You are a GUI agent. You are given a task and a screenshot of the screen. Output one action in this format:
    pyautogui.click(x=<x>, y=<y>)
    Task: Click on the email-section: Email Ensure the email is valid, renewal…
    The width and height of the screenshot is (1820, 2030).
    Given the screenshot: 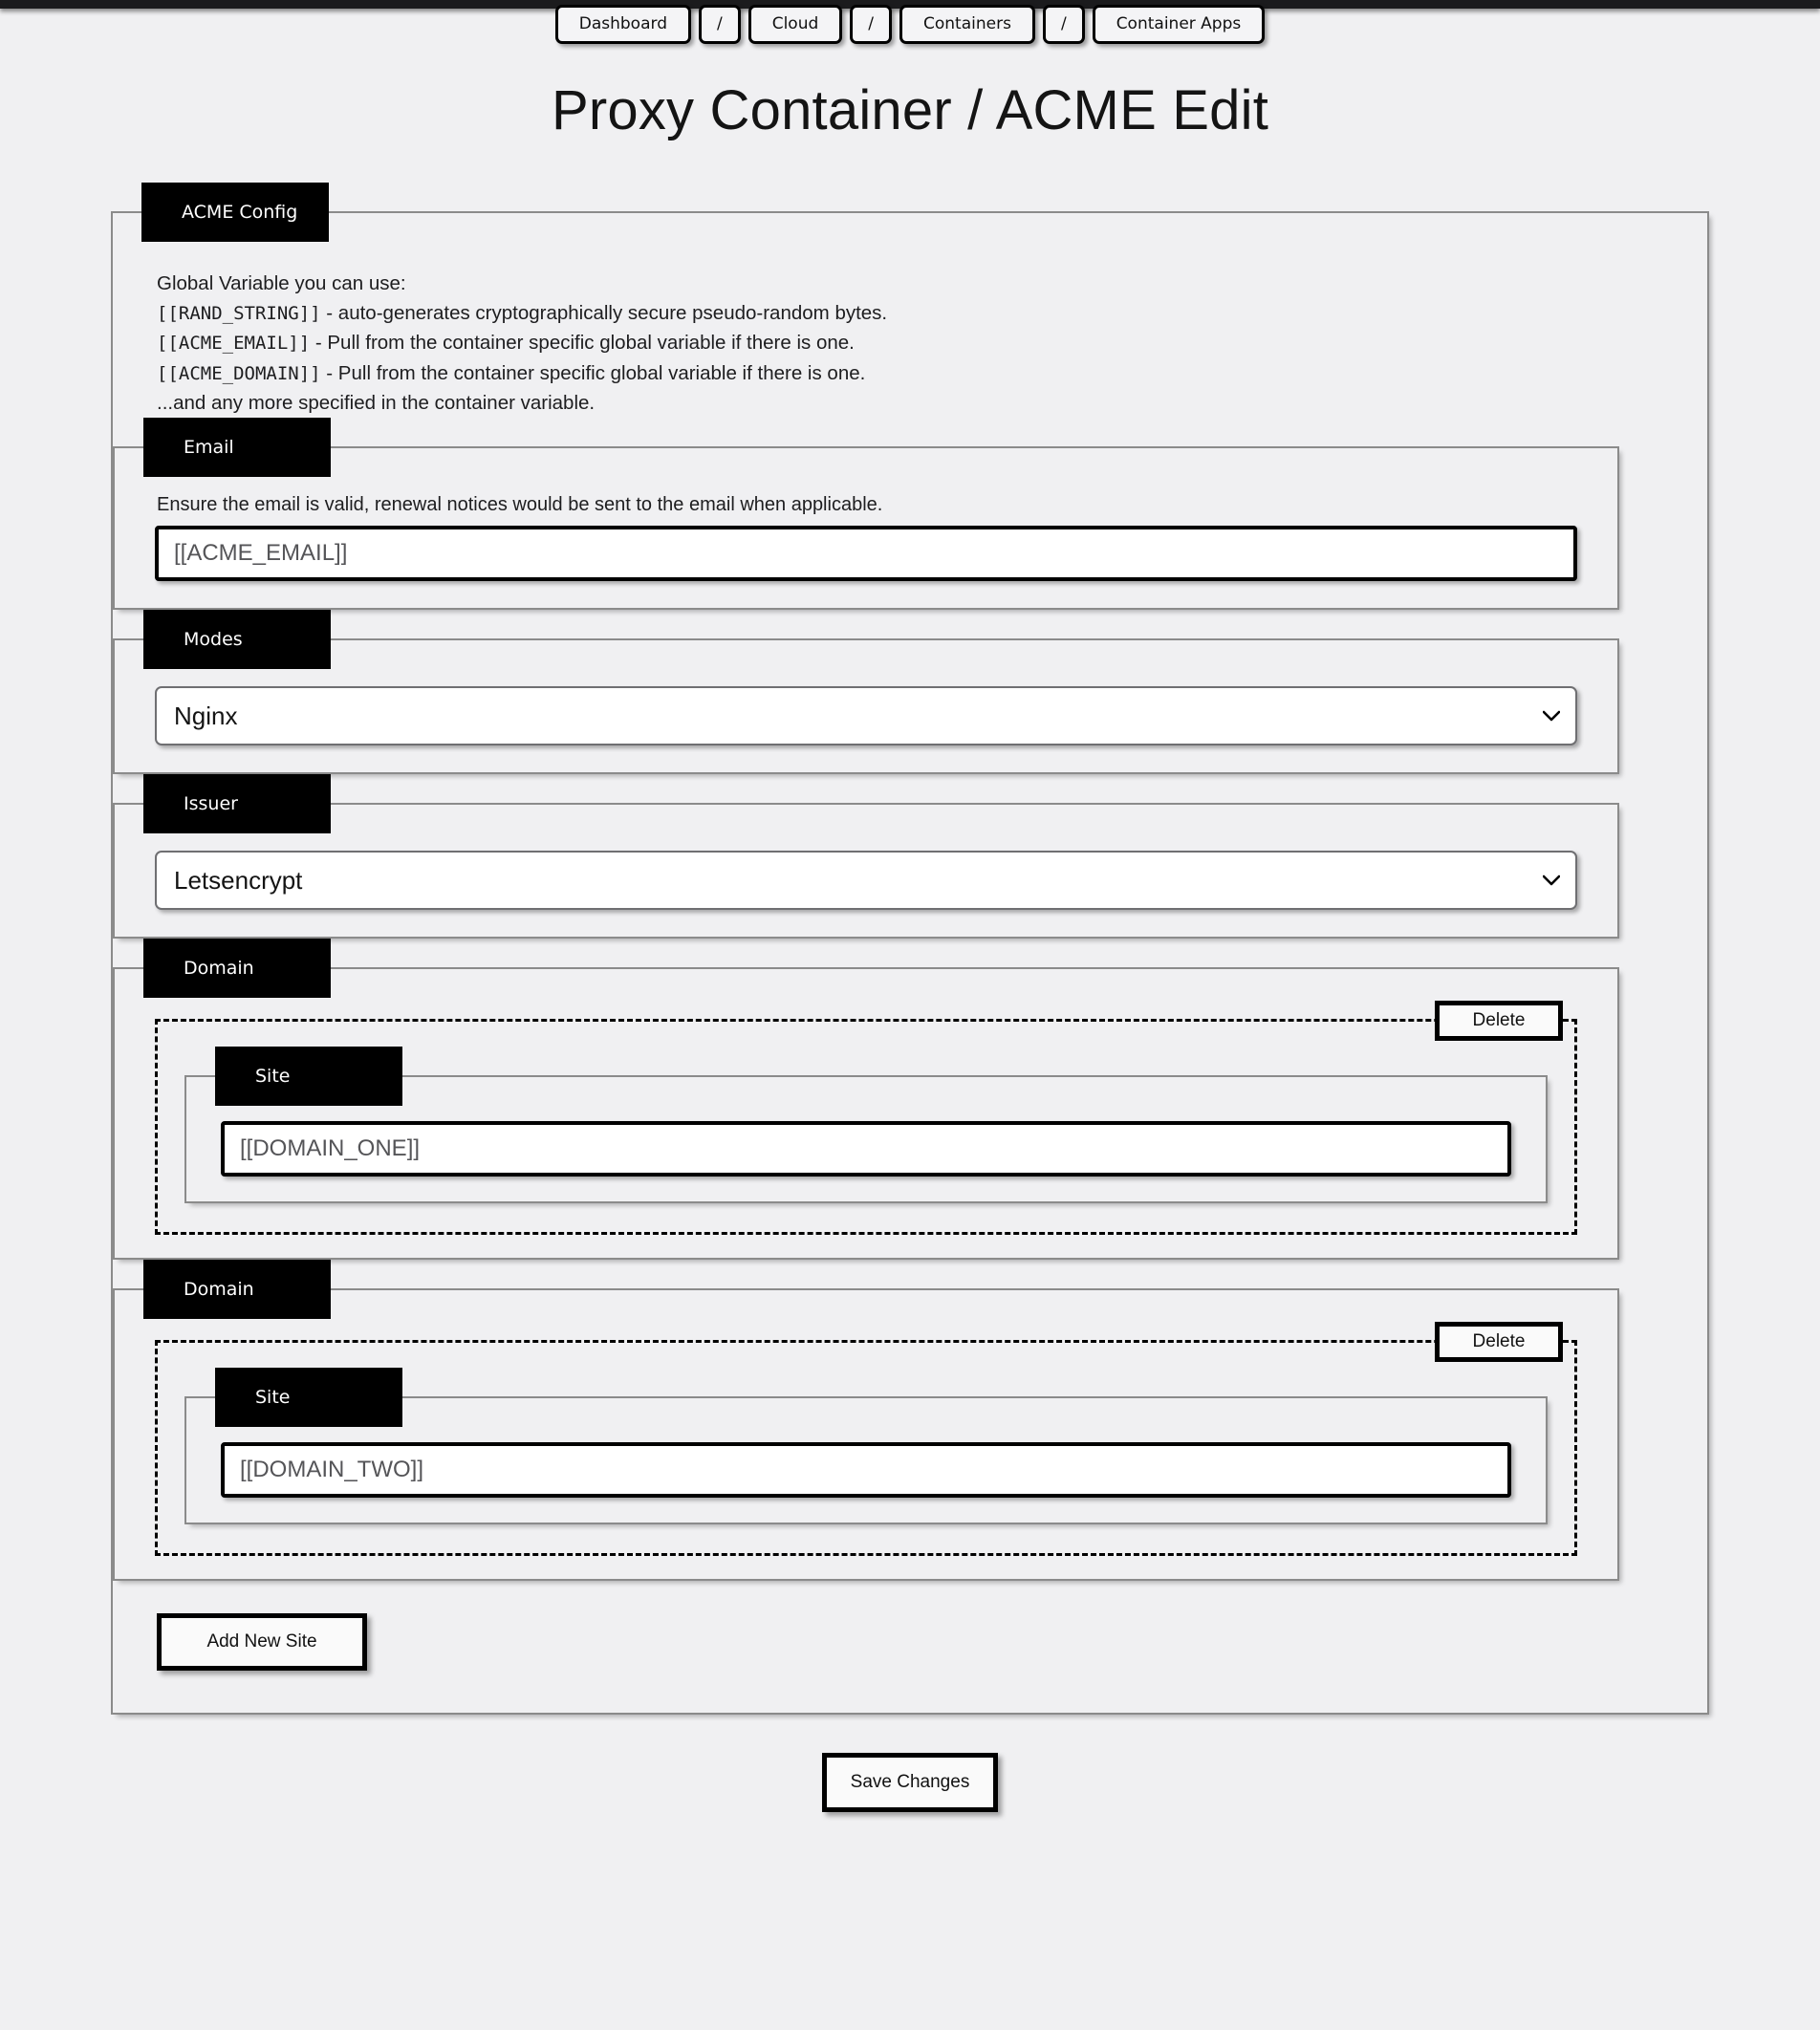 What is the action you would take?
    pyautogui.click(x=866, y=514)
    